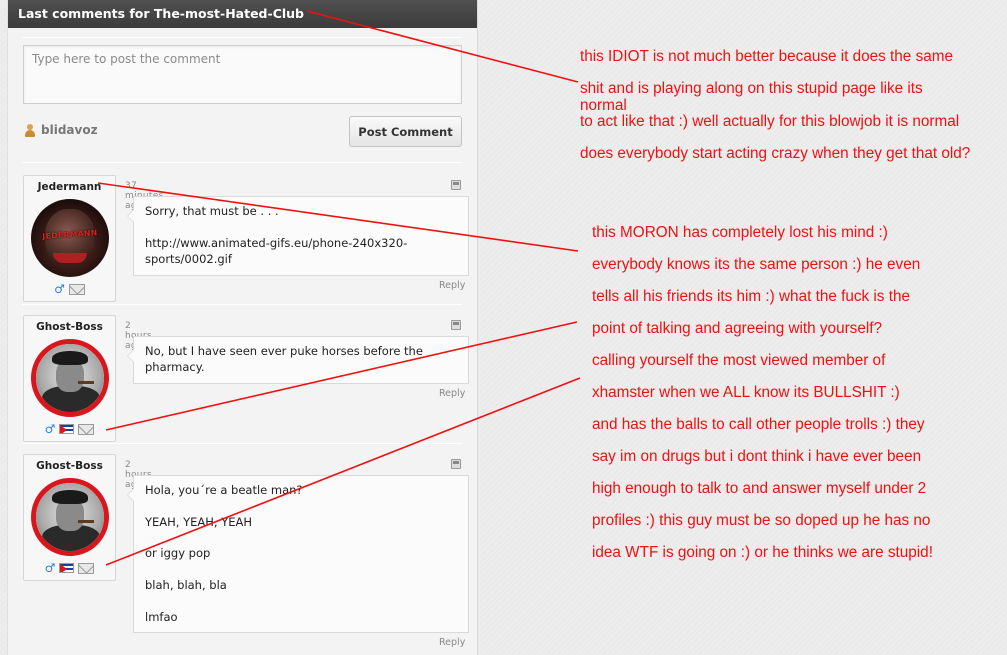 The width and height of the screenshot is (1007, 655). What do you see at coordinates (242, 74) in the screenshot?
I see `comment-input` at bounding box center [242, 74].